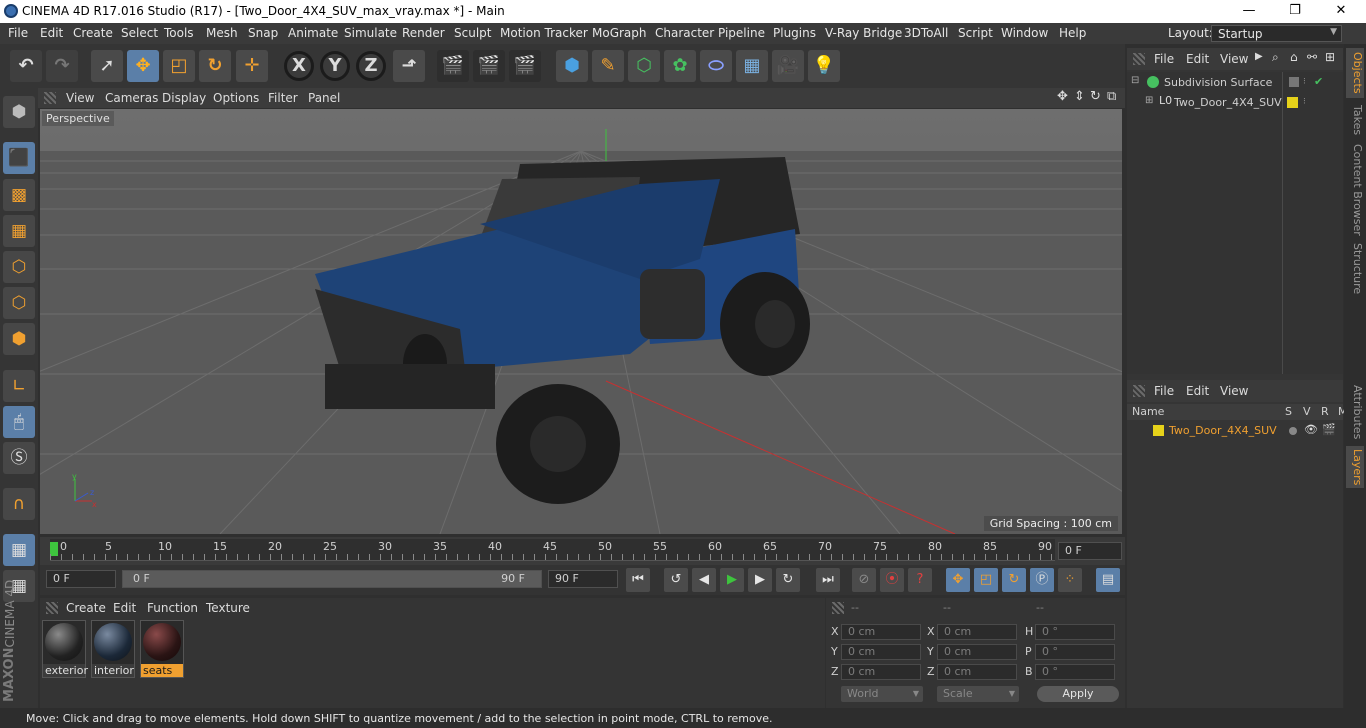 The width and height of the screenshot is (1366, 728). I want to click on tab-layers: Layers, so click(1355, 467).